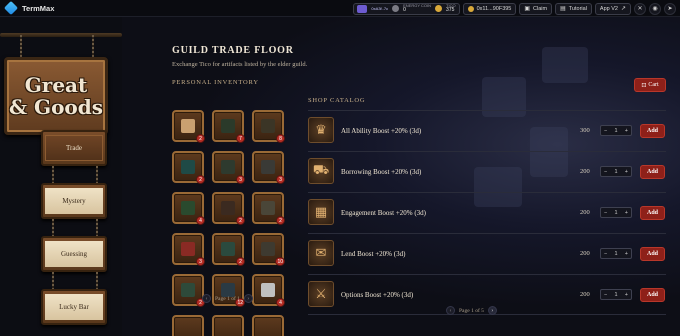 Image resolution: width=680 pixels, height=336 pixels. Describe the element at coordinates (74, 307) in the screenshot. I see `nav-lucky-bar: Lucky Bar` at that location.